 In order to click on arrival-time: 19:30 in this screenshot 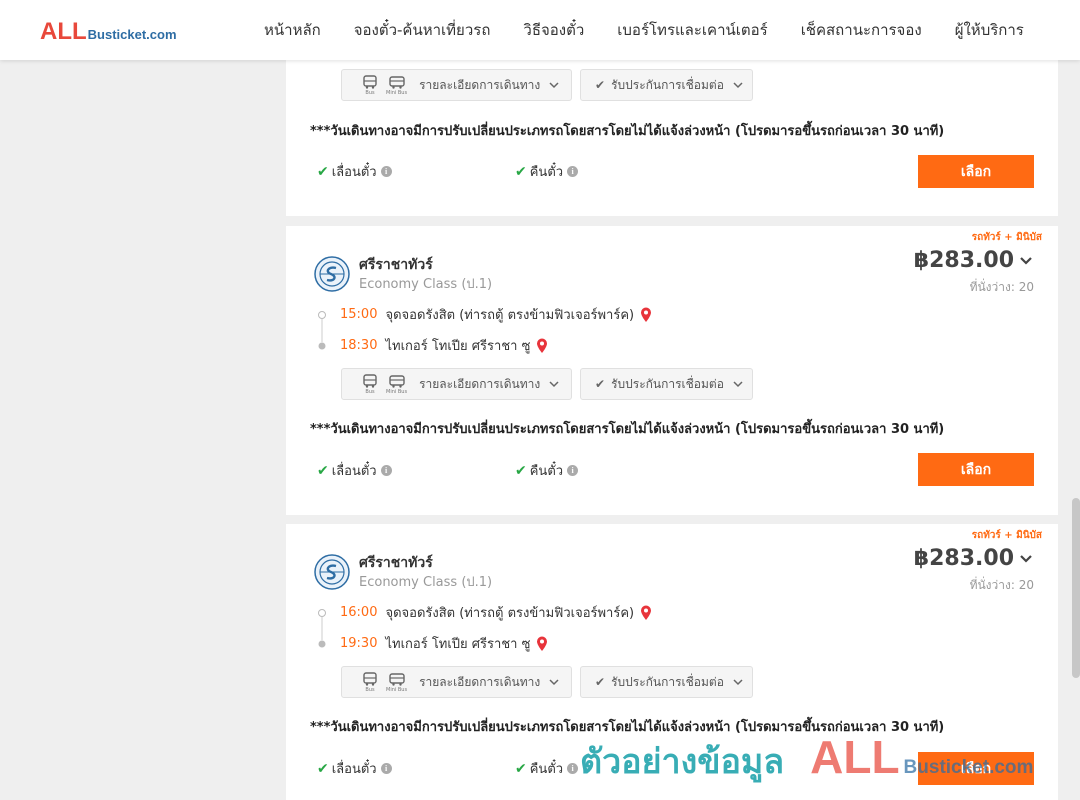, I will do `click(359, 643)`.